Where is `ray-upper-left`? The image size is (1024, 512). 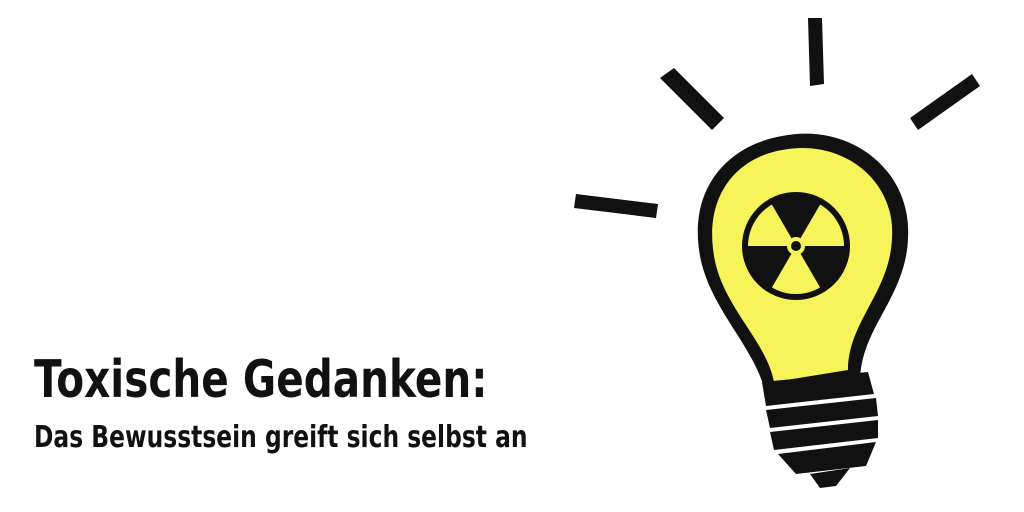
ray-upper-left is located at coordinates (692, 99).